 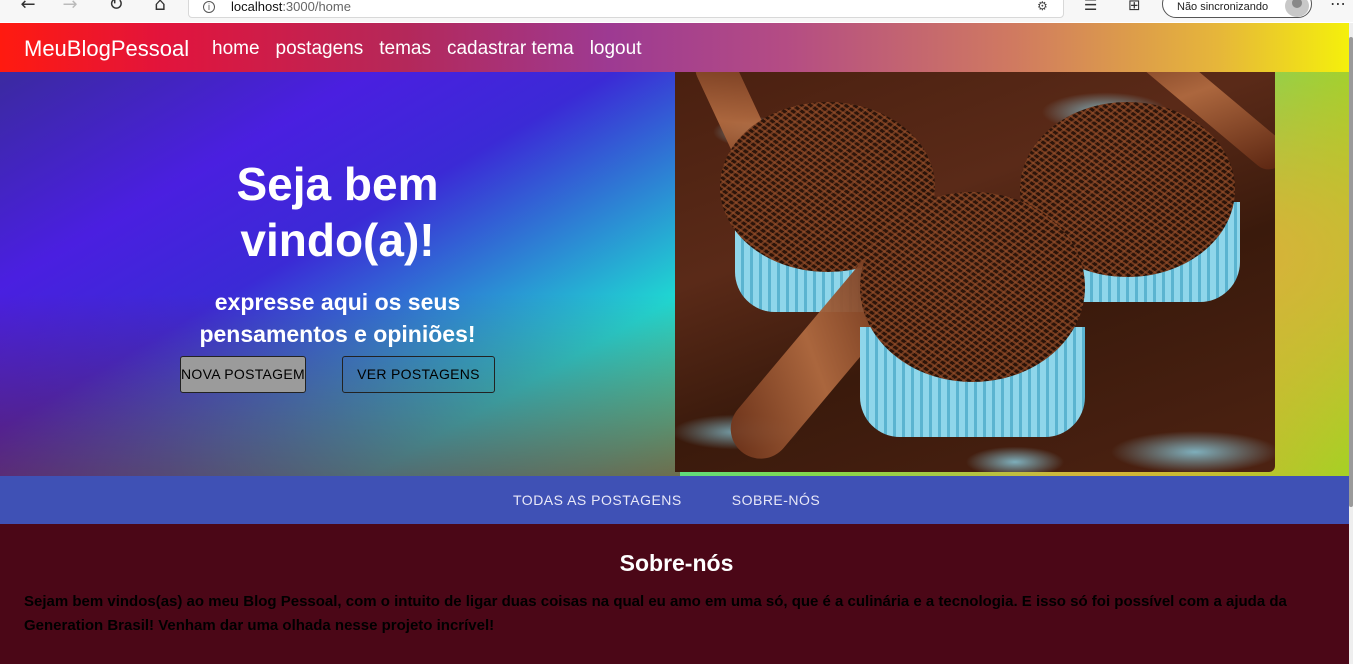 What do you see at coordinates (1297, 8) in the screenshot?
I see `profile-icon` at bounding box center [1297, 8].